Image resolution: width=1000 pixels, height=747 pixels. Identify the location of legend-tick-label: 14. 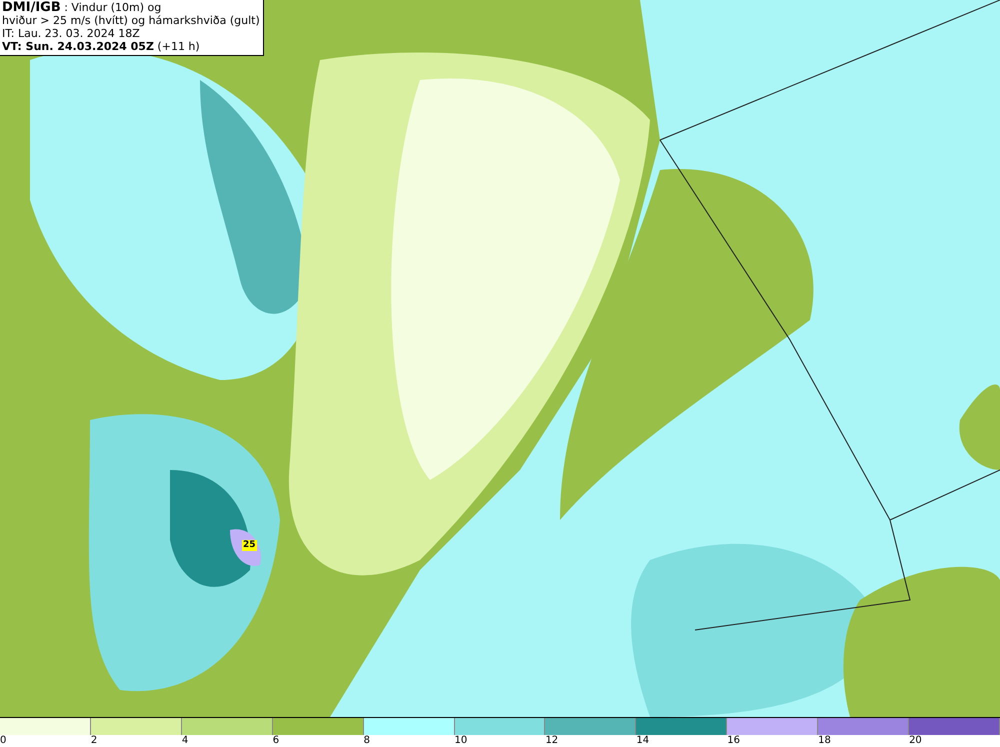
(643, 741).